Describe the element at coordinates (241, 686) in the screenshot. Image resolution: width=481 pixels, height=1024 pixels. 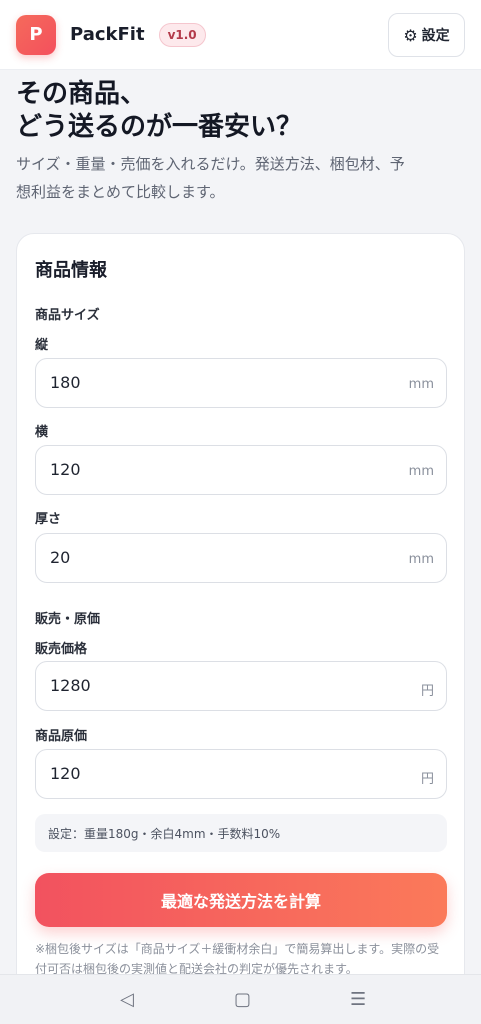
I see `price-input: 1280 円` at that location.